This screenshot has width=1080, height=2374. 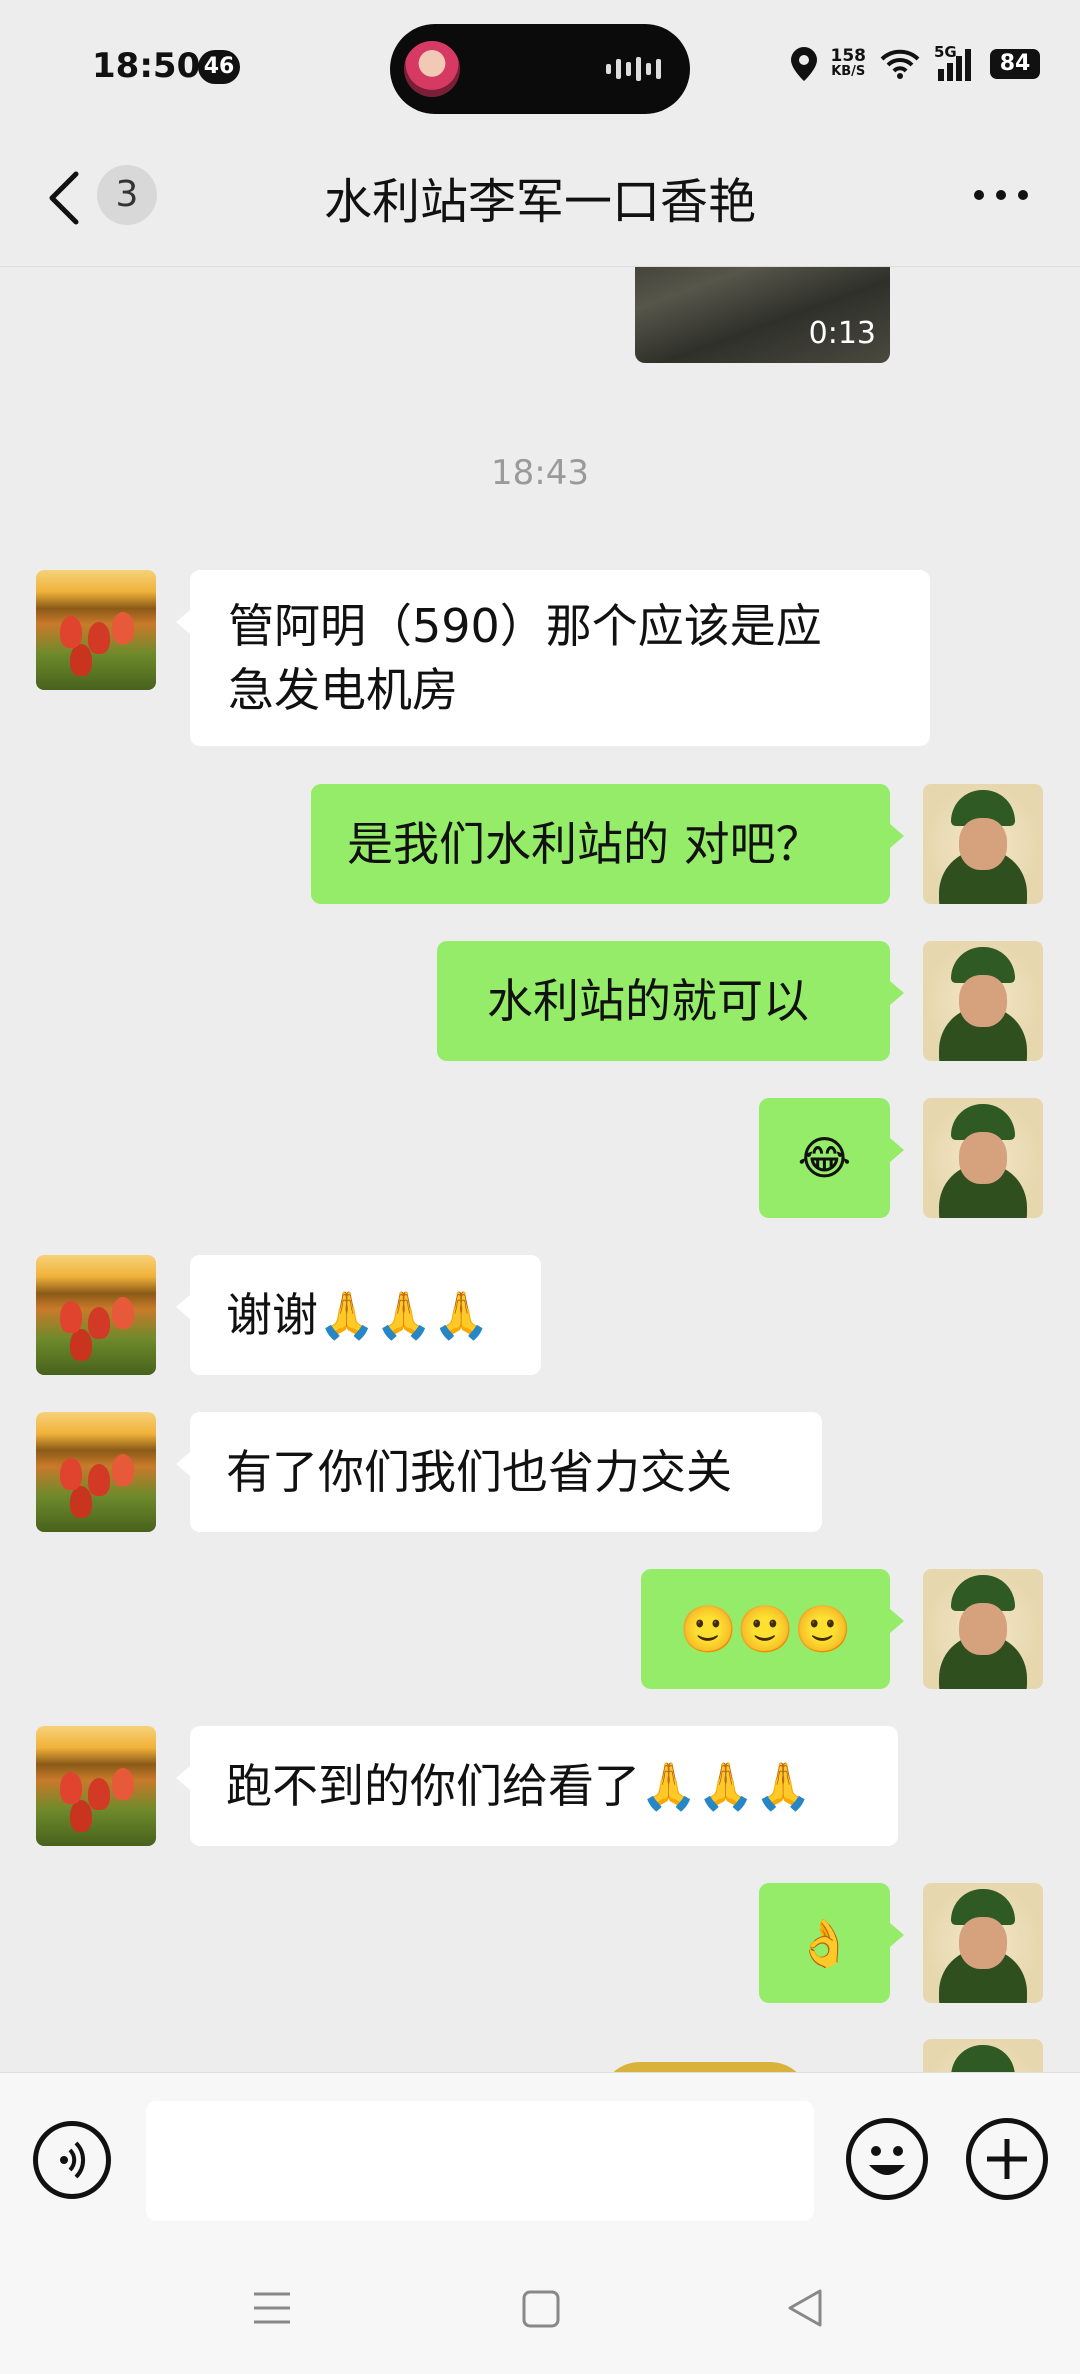 I want to click on input-bar, so click(x=540, y=2156).